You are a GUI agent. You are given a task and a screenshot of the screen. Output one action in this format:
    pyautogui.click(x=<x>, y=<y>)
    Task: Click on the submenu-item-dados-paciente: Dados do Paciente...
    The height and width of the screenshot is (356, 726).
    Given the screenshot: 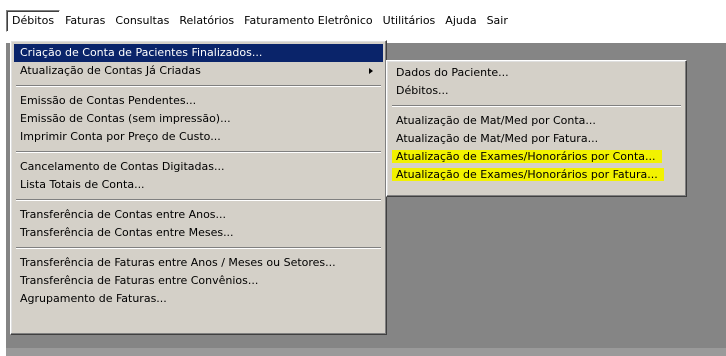 What is the action you would take?
    pyautogui.click(x=536, y=73)
    